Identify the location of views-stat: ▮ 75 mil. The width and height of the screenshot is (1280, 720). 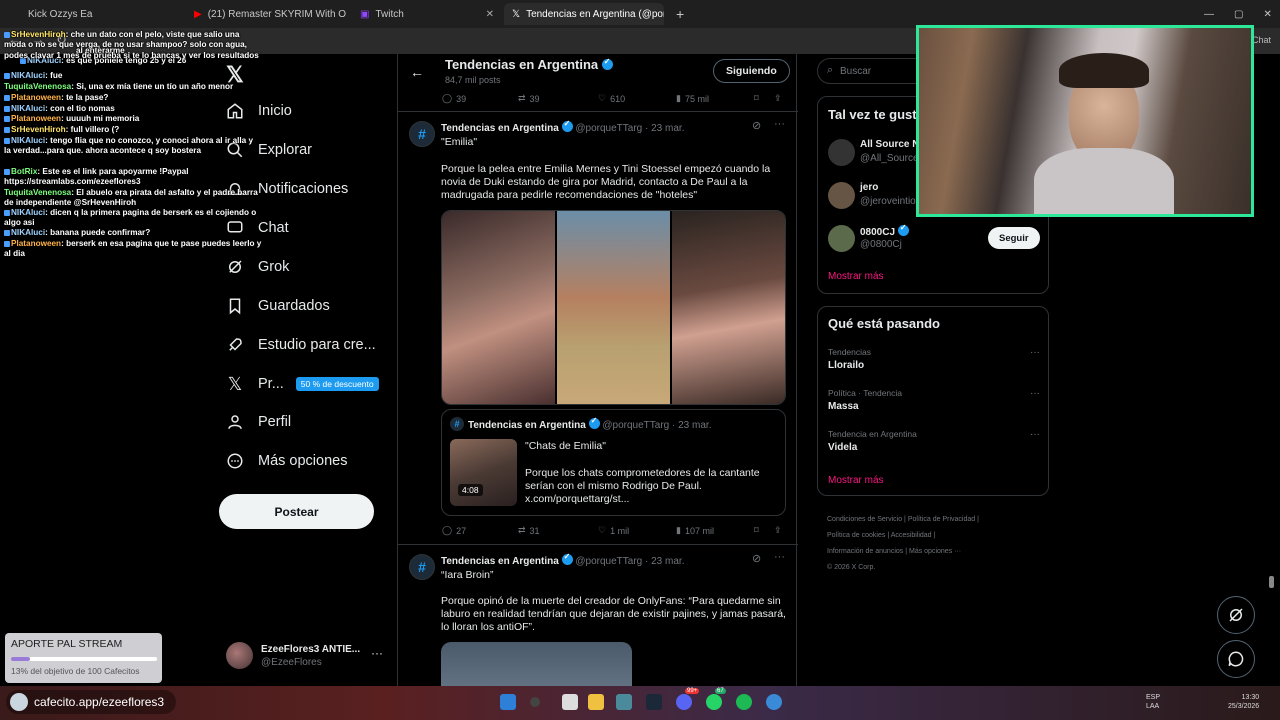
(692, 98).